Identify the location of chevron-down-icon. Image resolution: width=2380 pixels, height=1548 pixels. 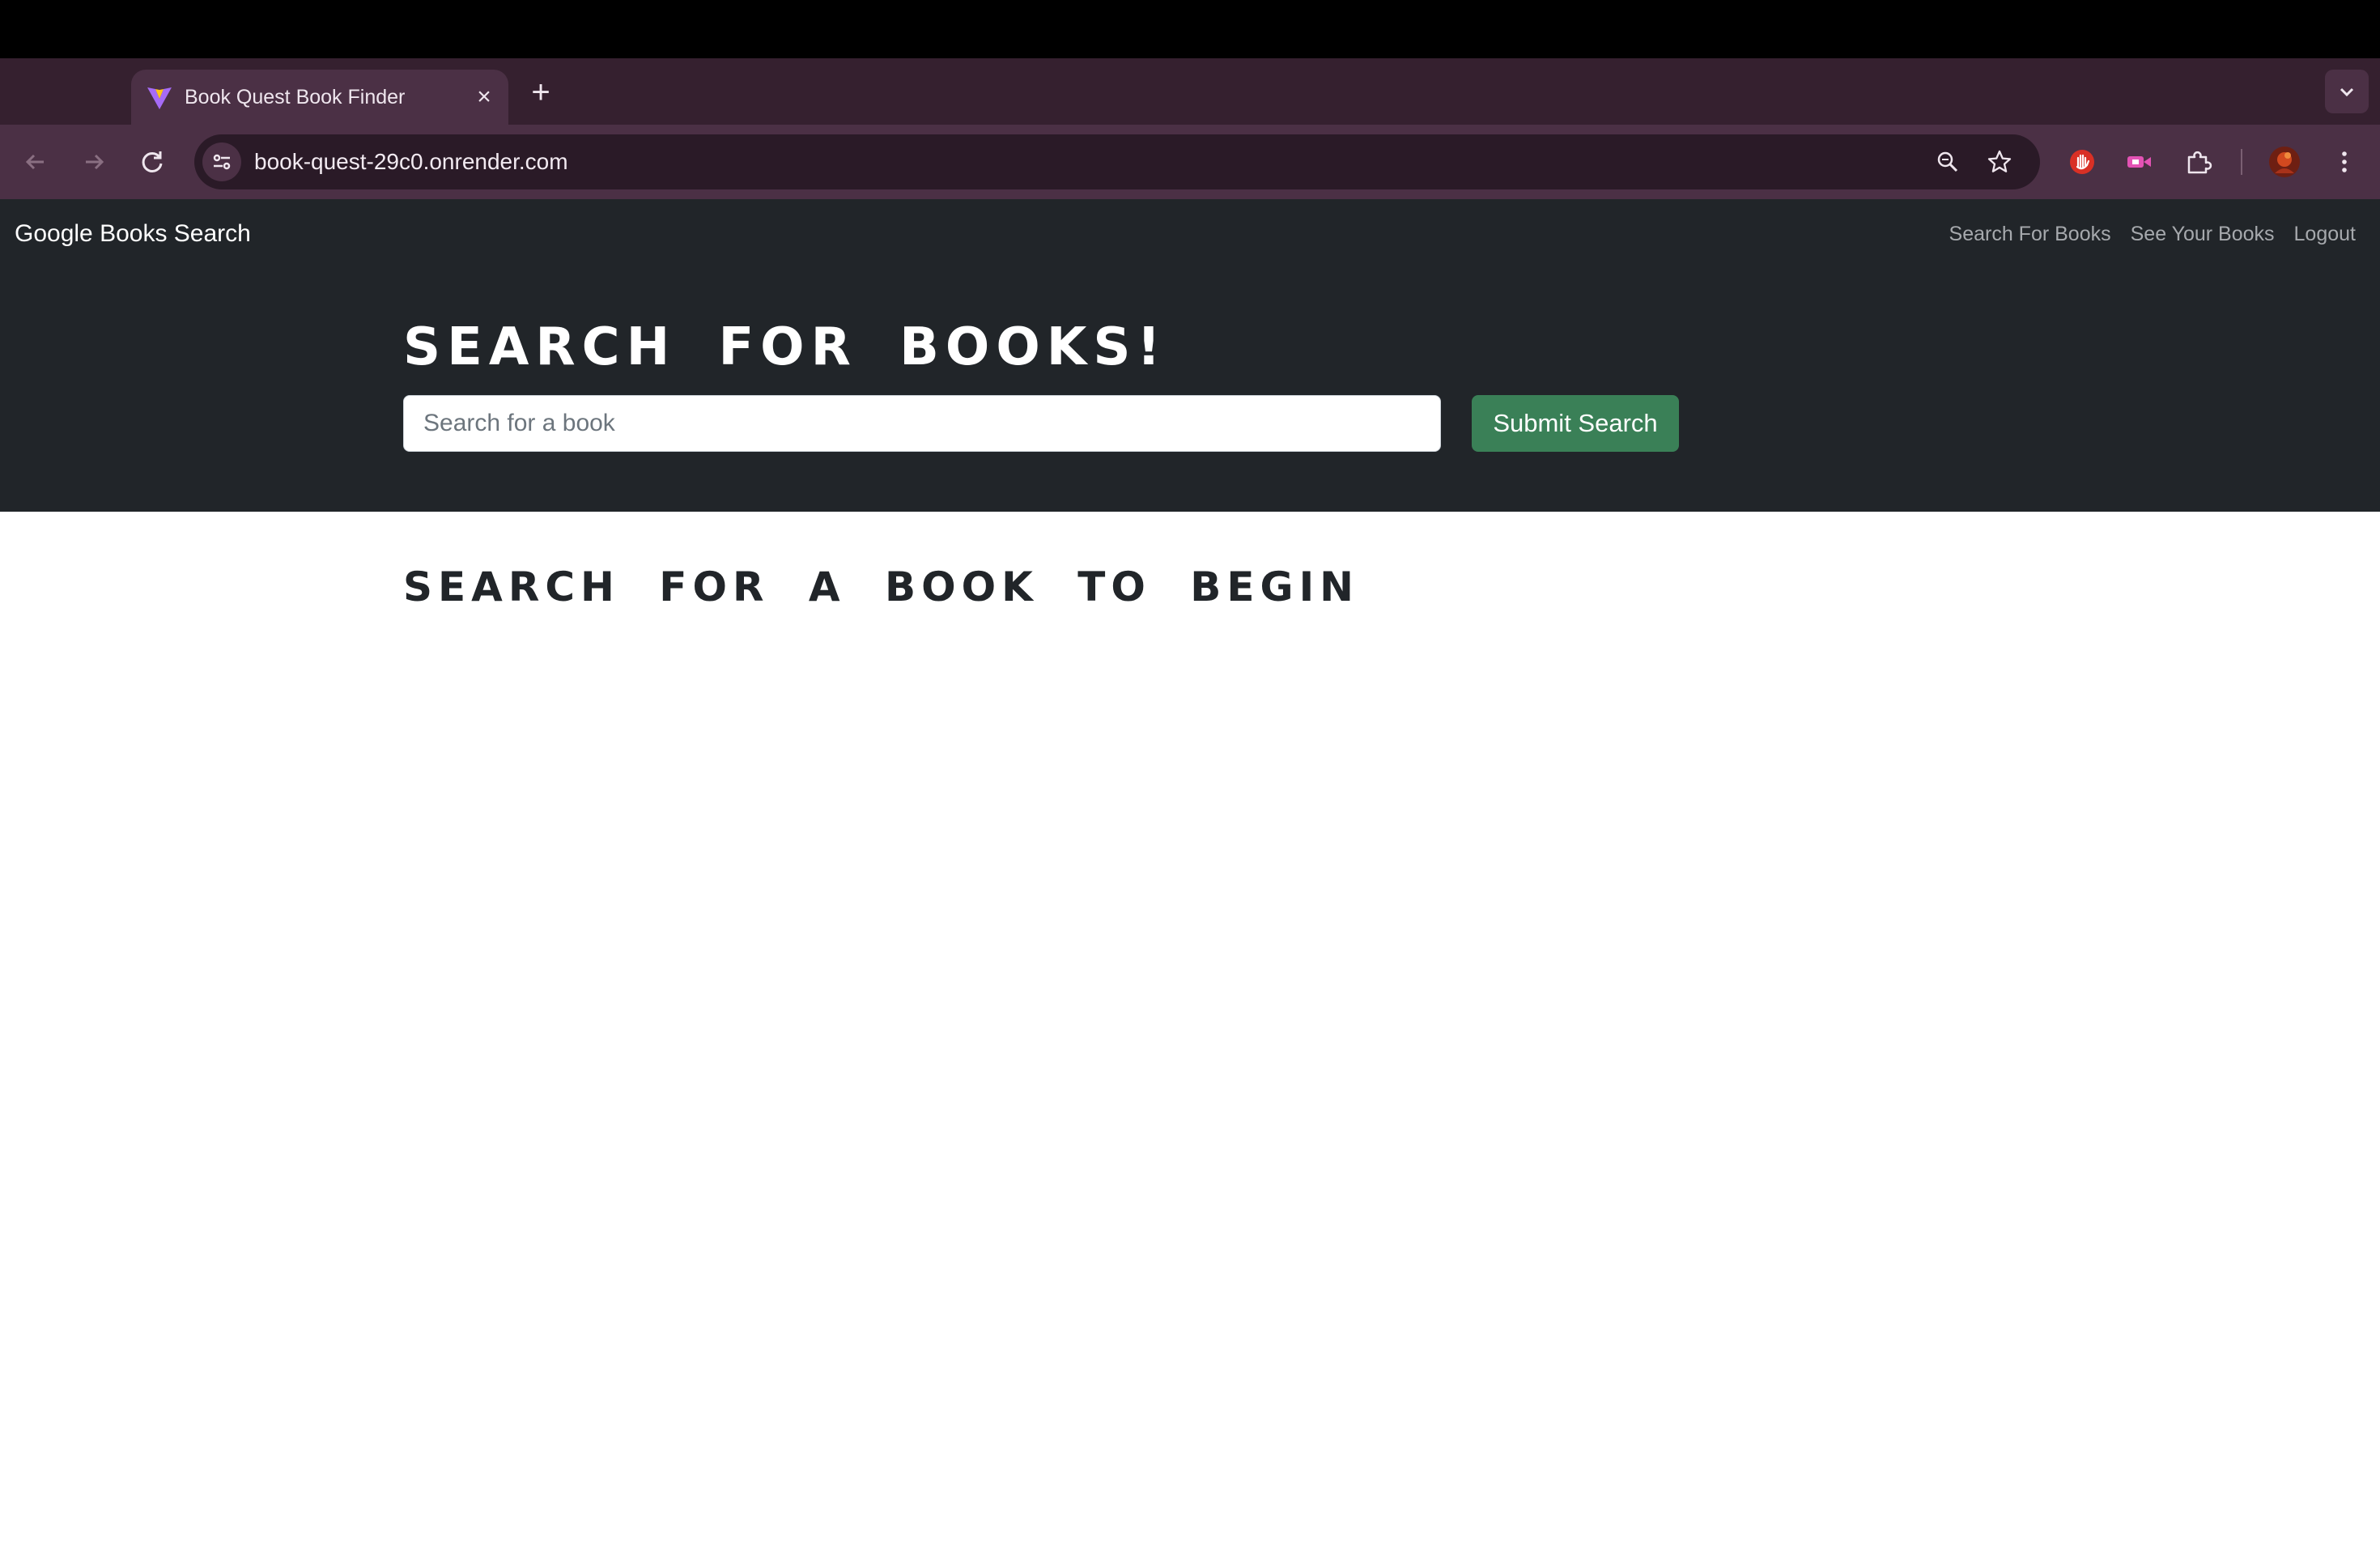
(2347, 92).